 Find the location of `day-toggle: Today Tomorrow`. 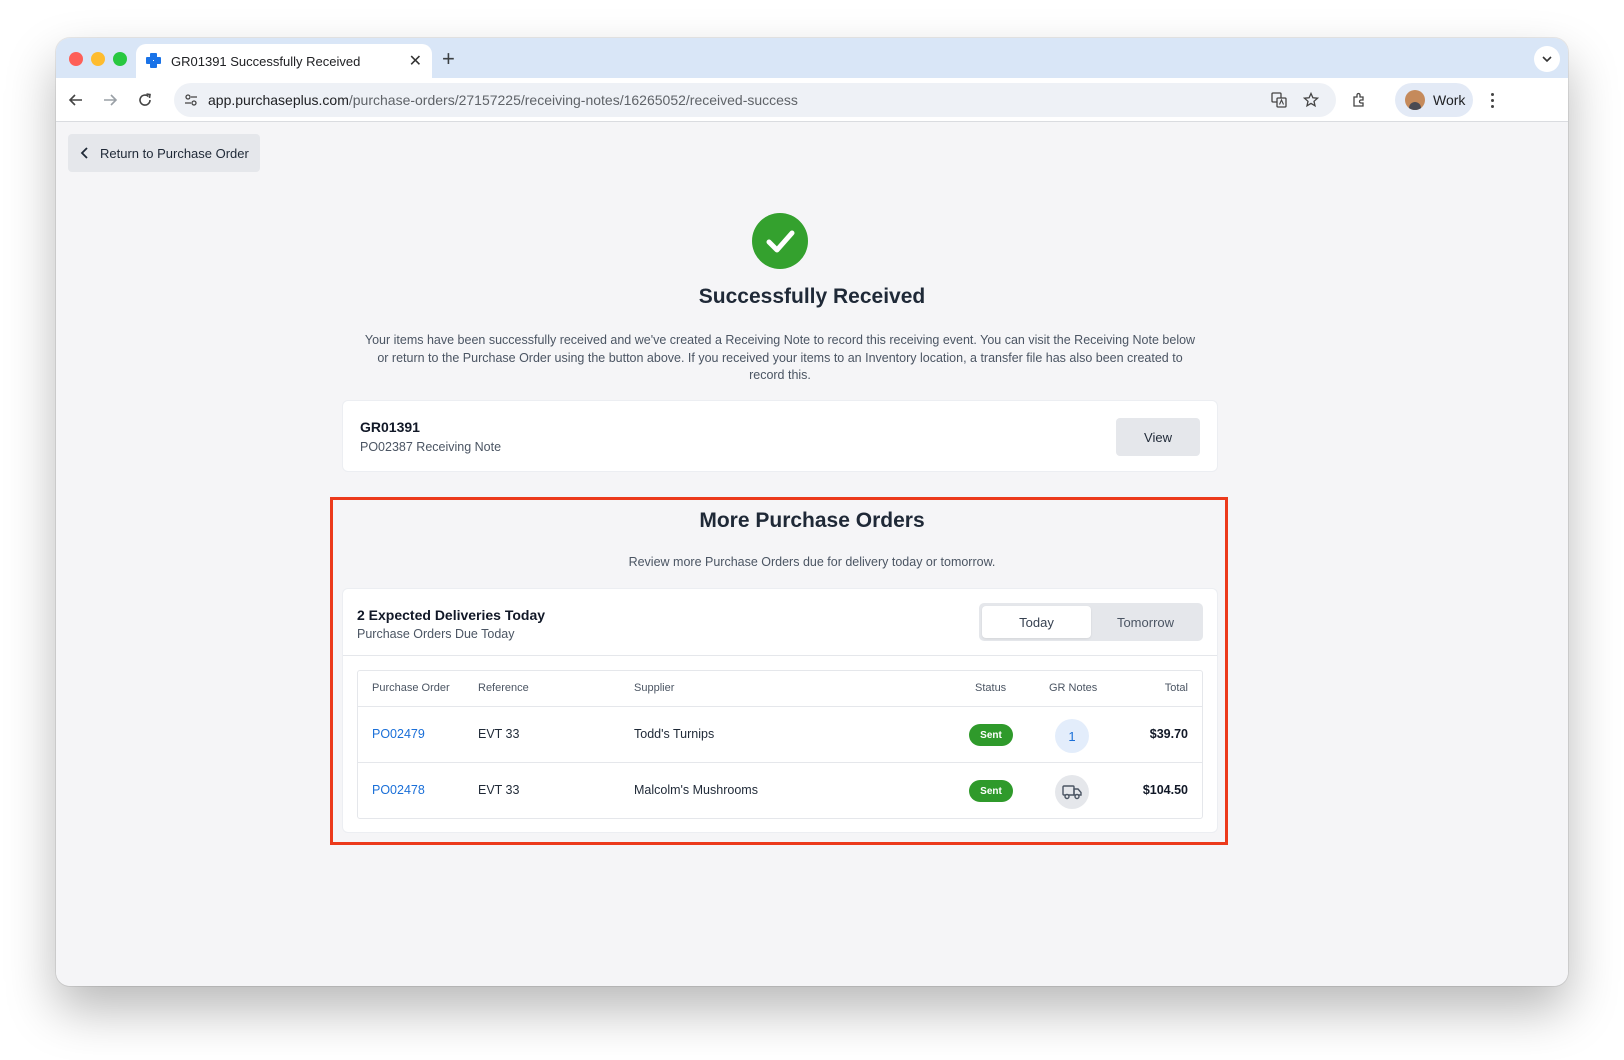

day-toggle: Today Tomorrow is located at coordinates (1091, 622).